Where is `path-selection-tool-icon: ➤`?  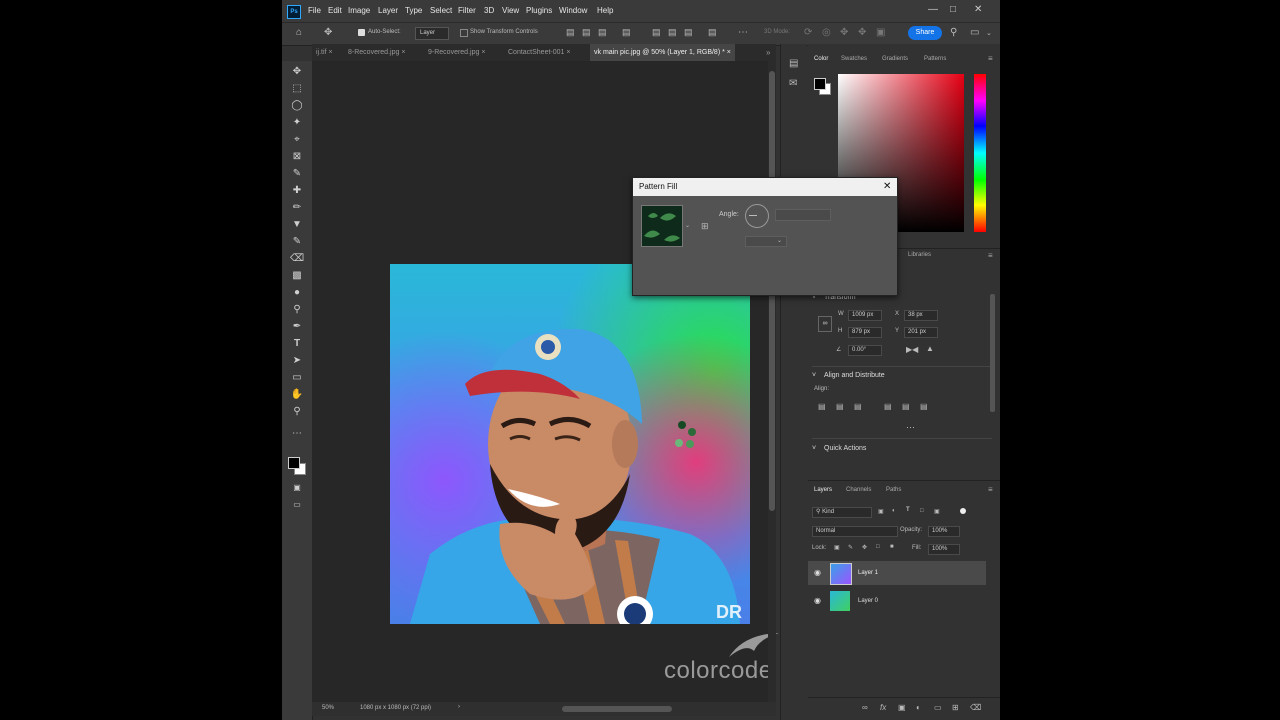
path-selection-tool-icon: ➤ is located at coordinates (297, 361).